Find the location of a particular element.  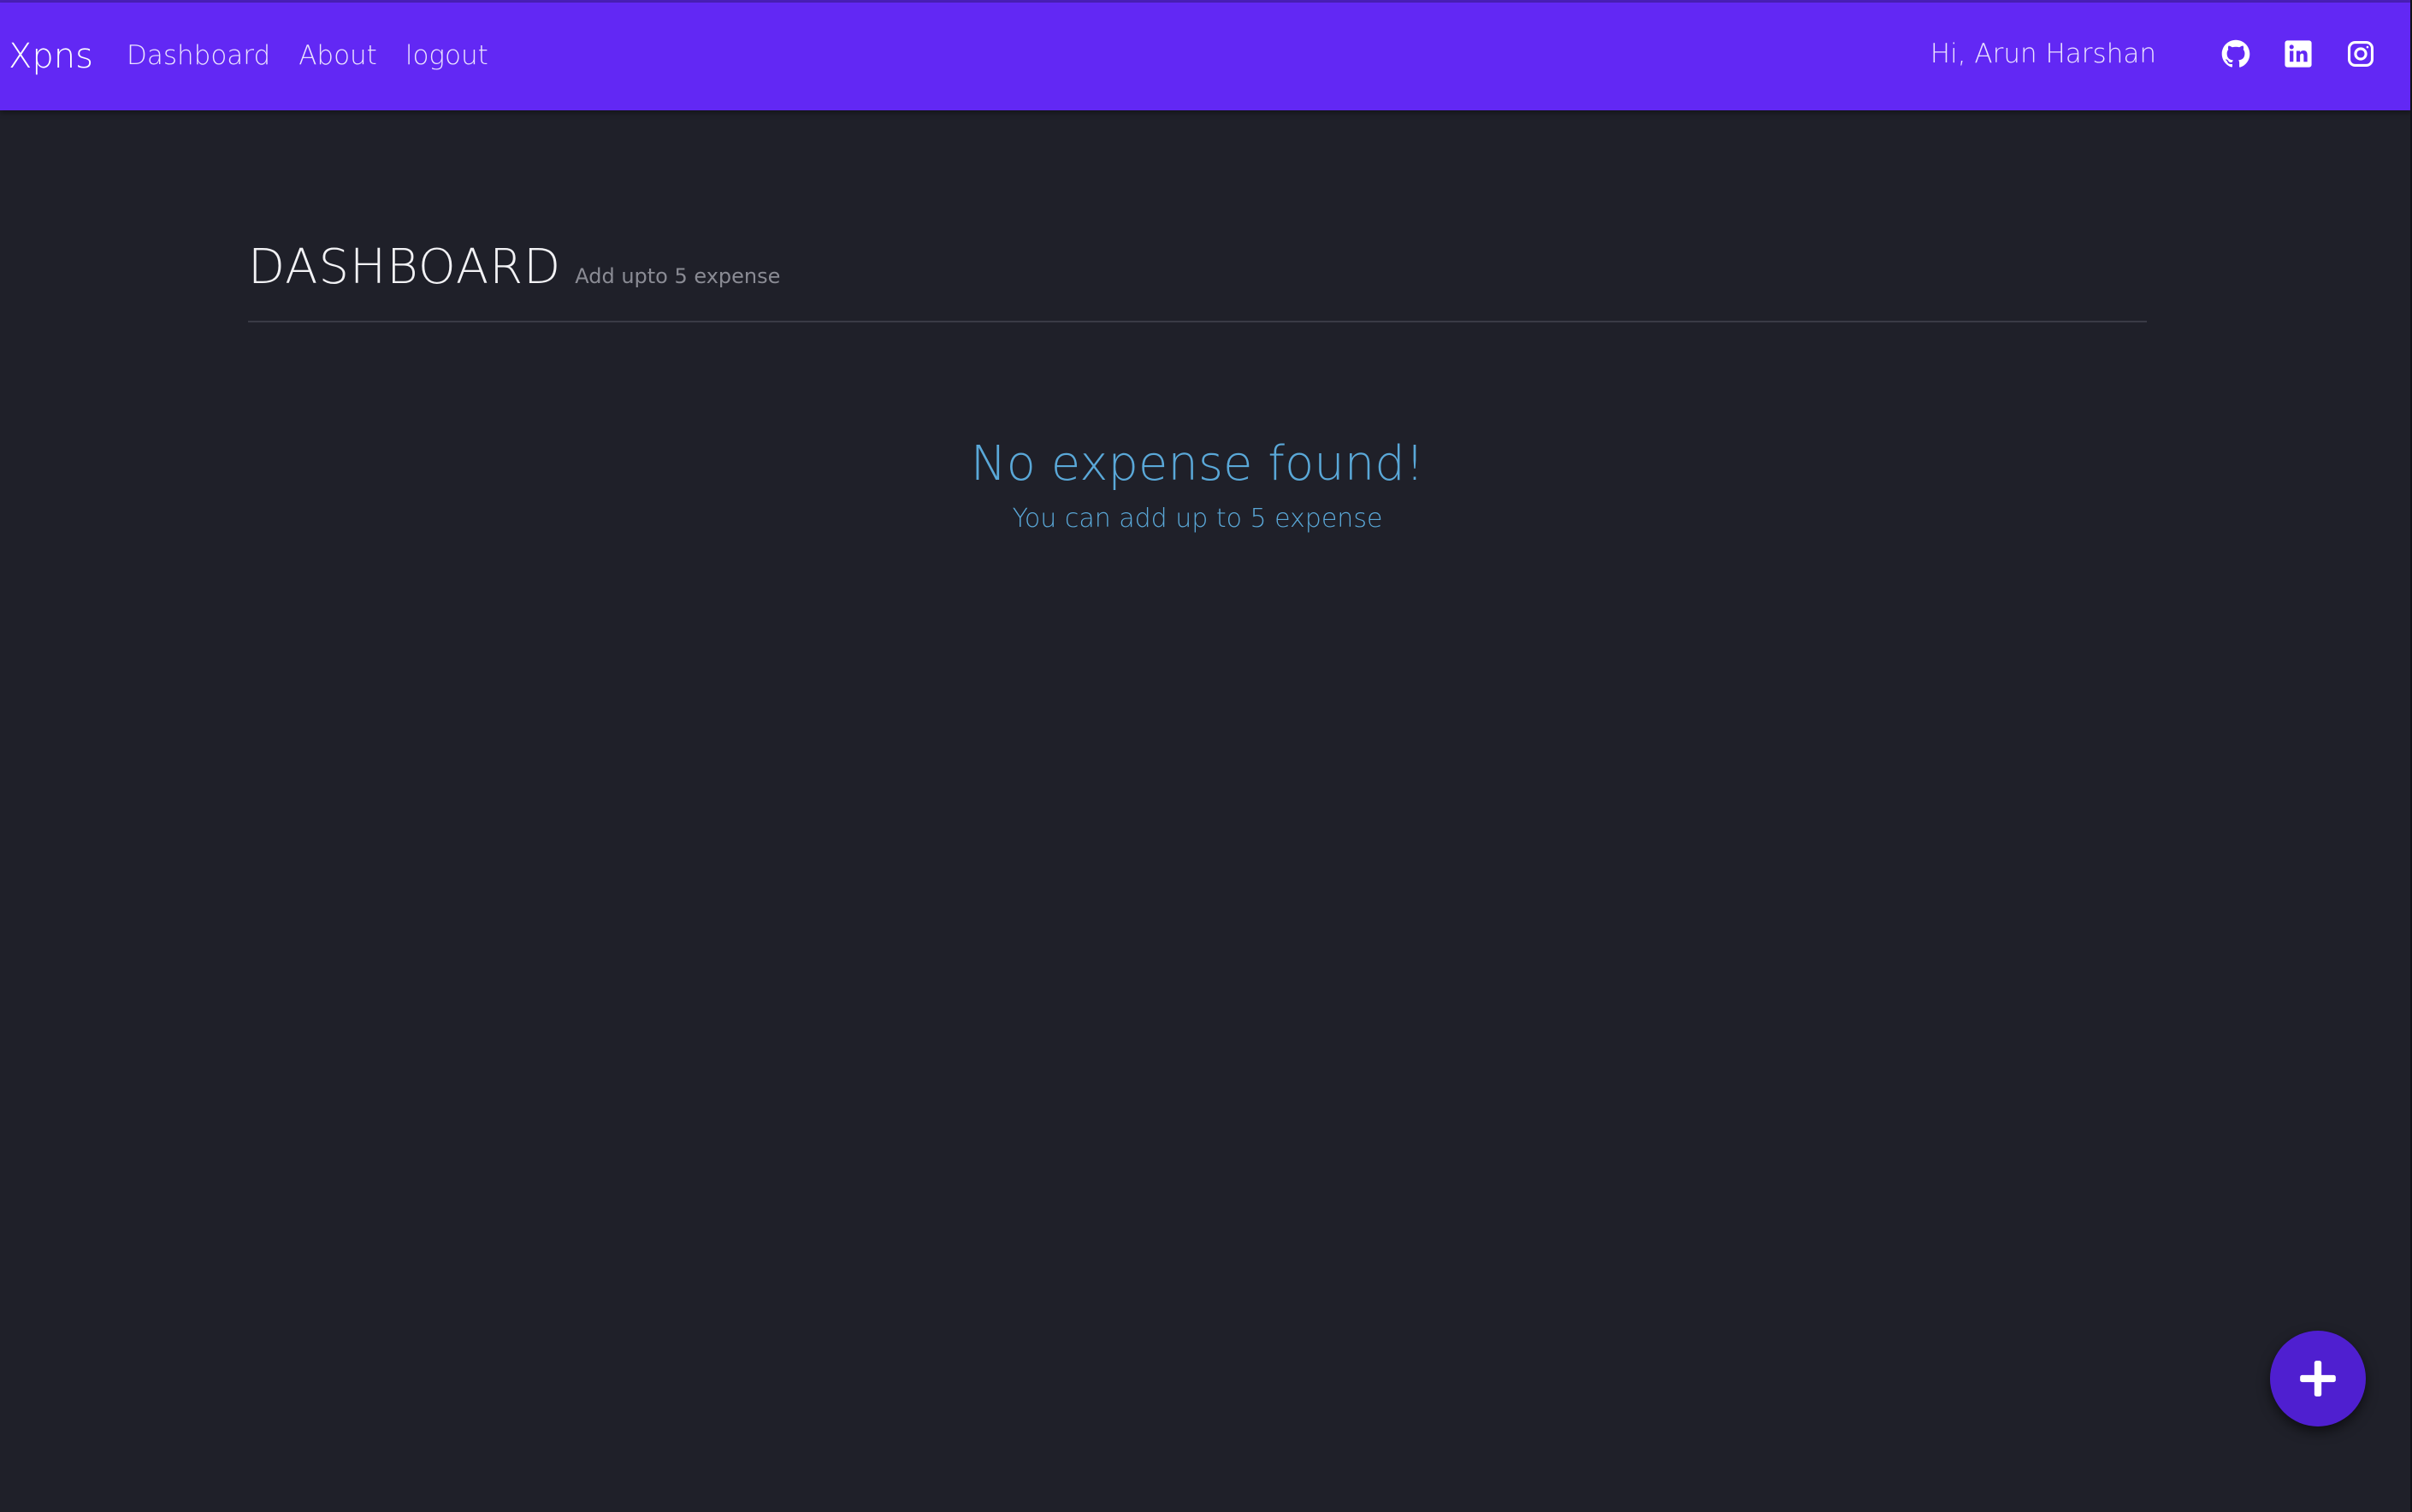

add-expense-button is located at coordinates (2318, 1378).